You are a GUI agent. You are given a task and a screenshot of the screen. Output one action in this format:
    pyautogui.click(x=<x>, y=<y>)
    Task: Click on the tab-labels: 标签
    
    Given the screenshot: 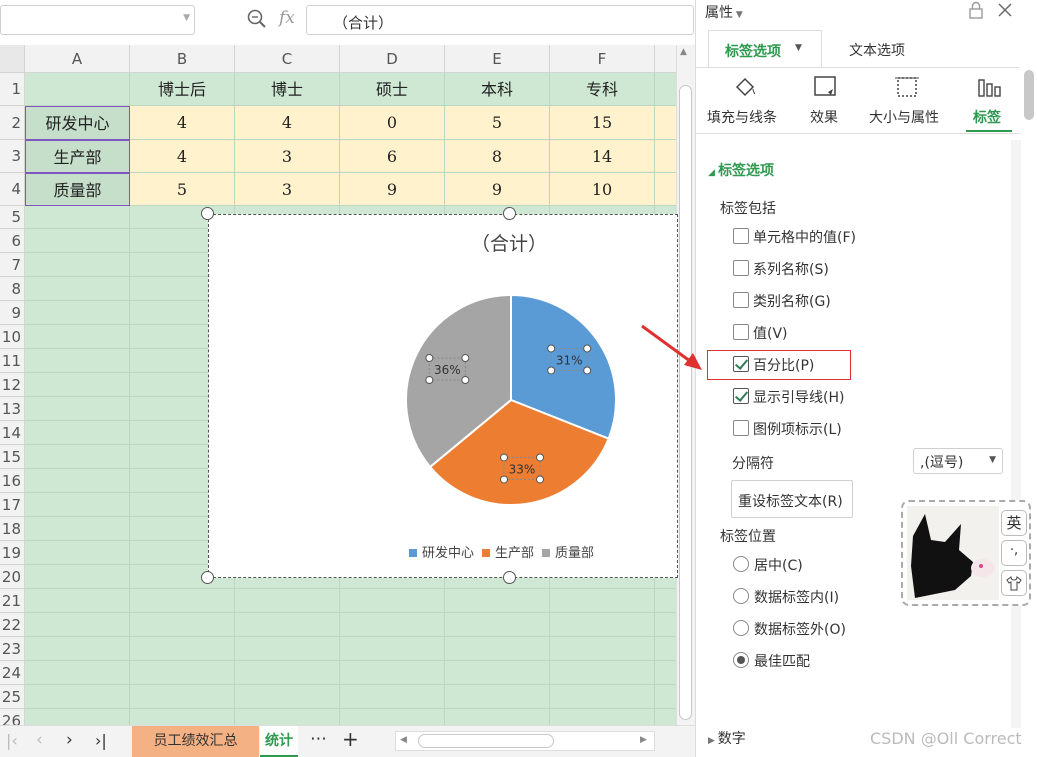 What is the action you would take?
    pyautogui.click(x=989, y=102)
    